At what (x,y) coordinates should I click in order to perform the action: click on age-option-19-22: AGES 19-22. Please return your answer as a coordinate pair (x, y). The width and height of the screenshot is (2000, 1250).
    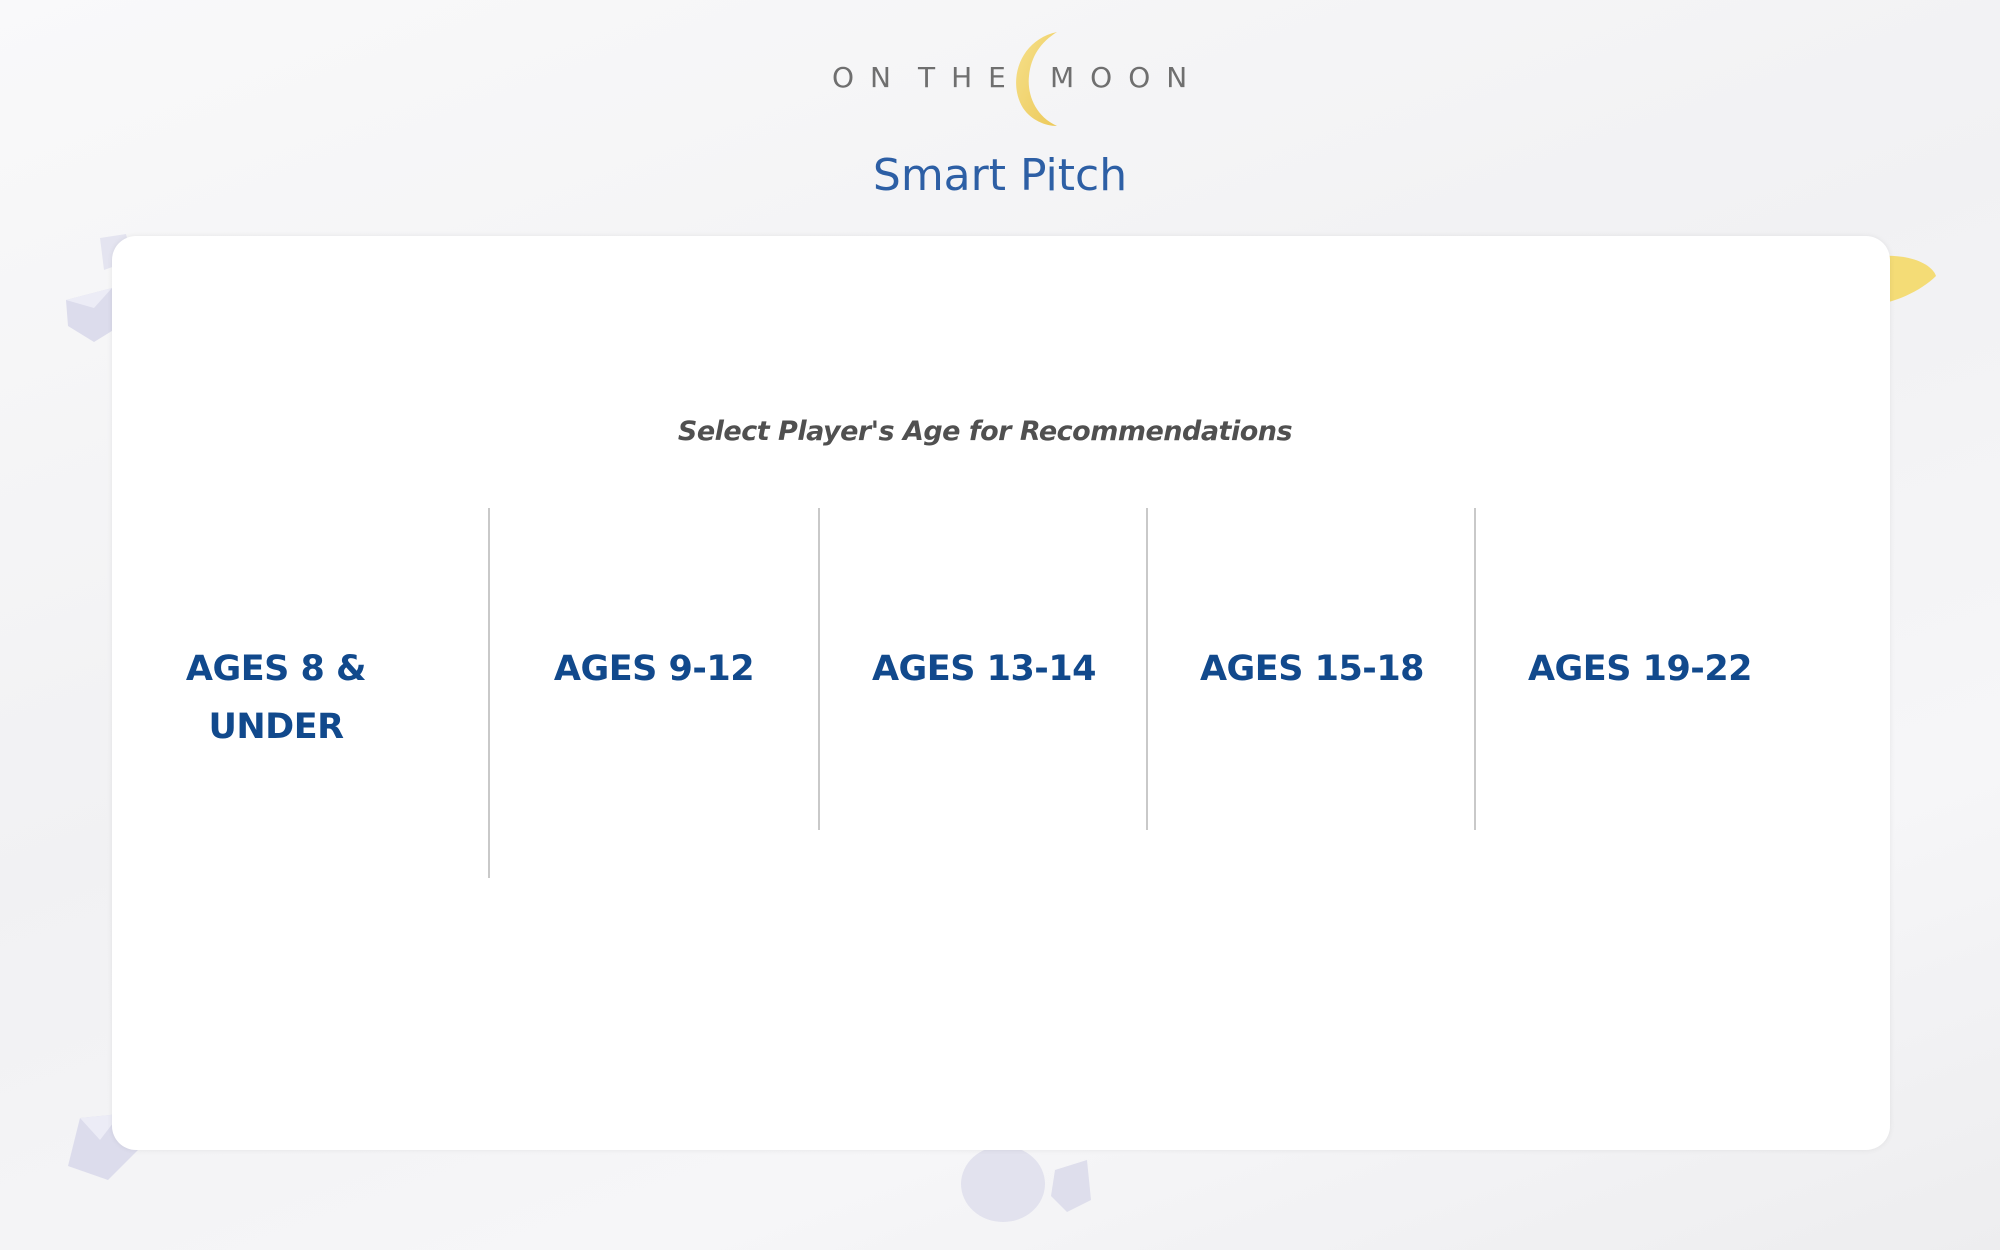
    Looking at the image, I should click on (1640, 693).